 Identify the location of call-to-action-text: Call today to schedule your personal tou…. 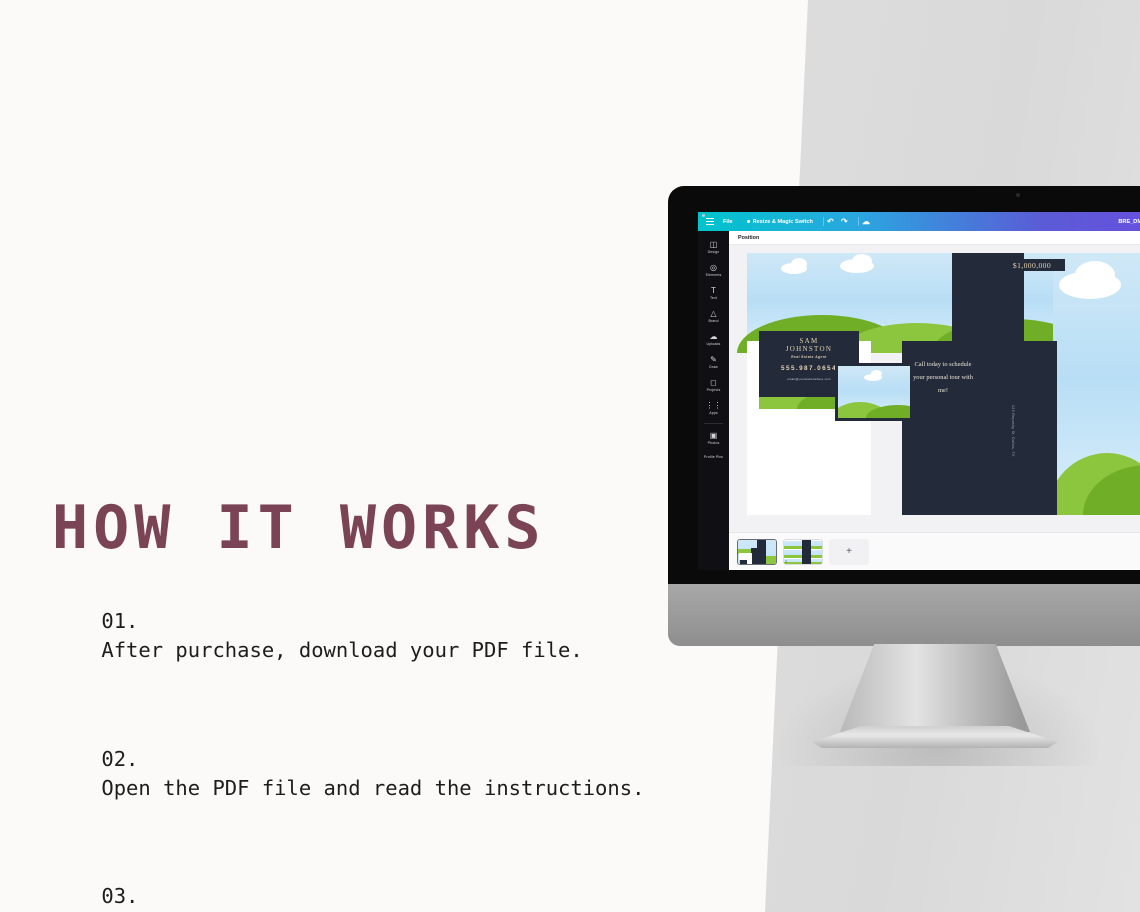
(943, 377).